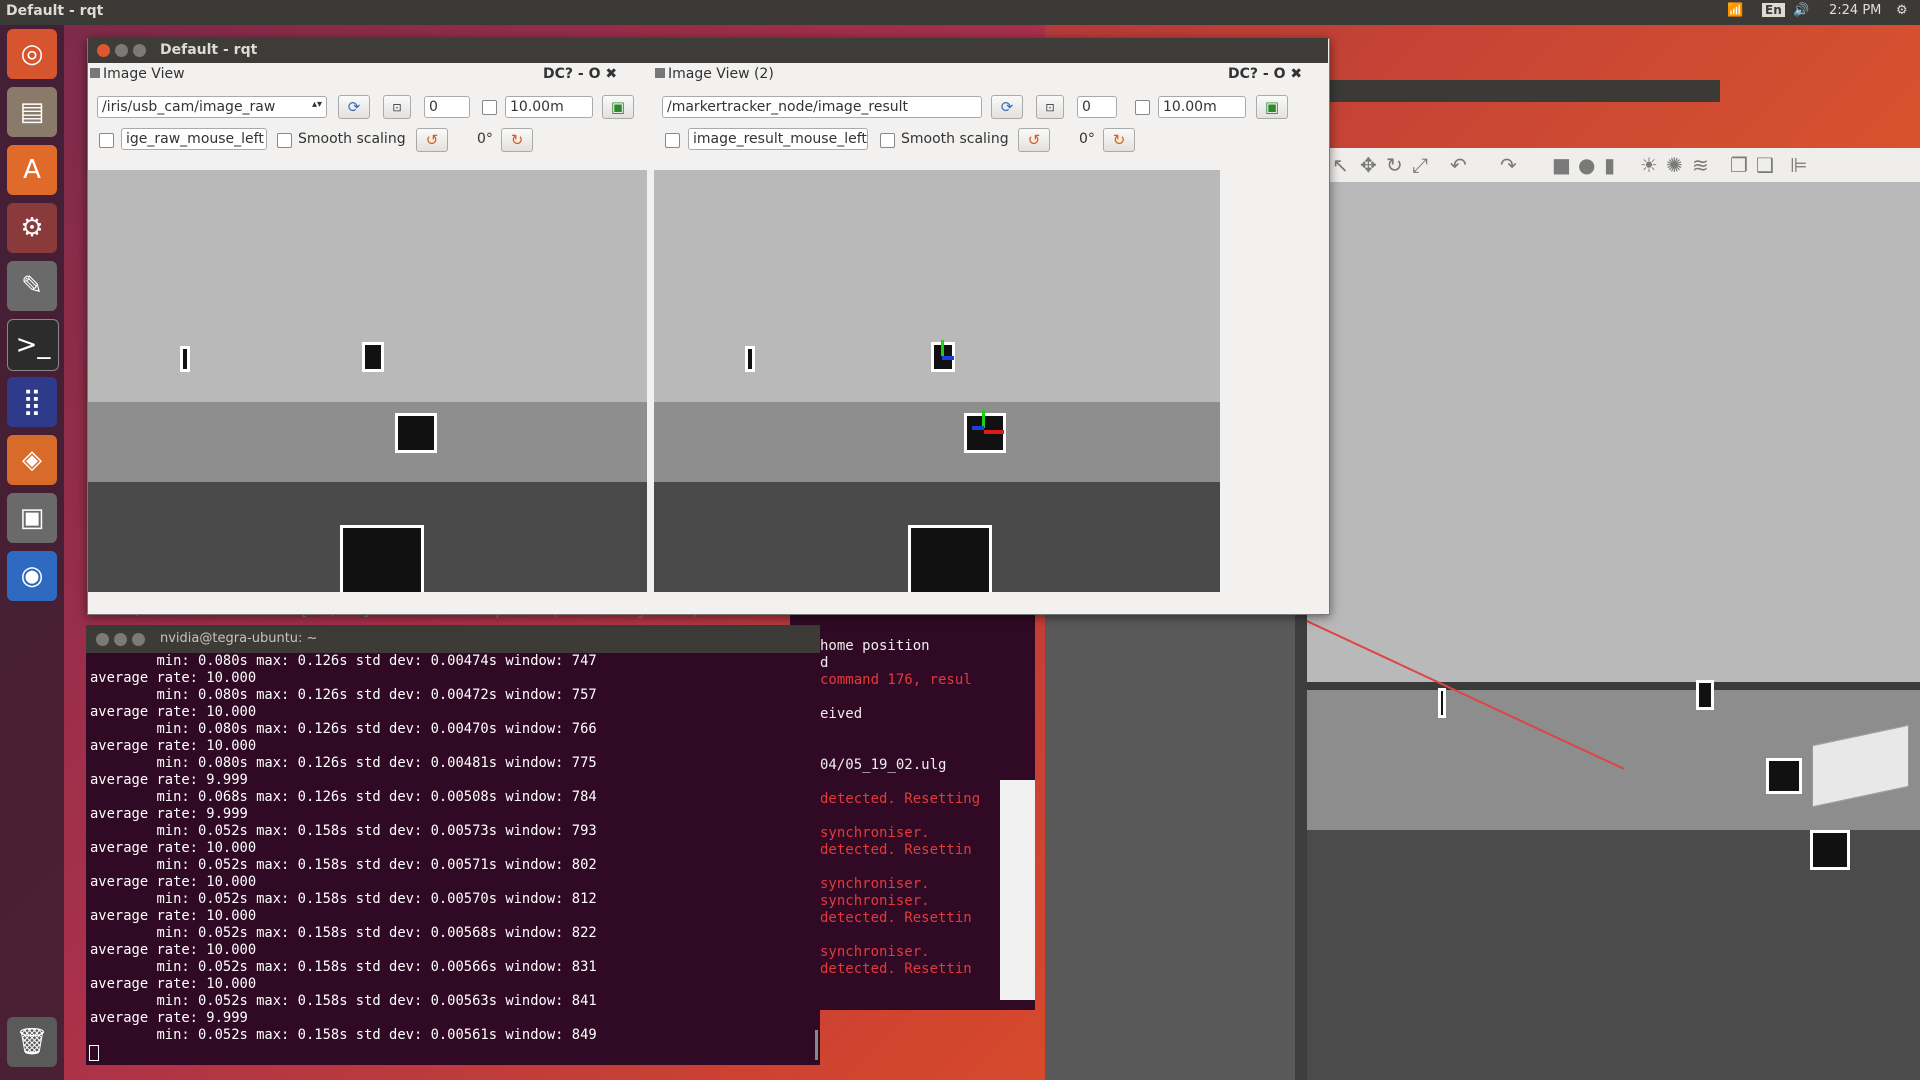  I want to click on directional-light-icon: ≋, so click(1700, 165).